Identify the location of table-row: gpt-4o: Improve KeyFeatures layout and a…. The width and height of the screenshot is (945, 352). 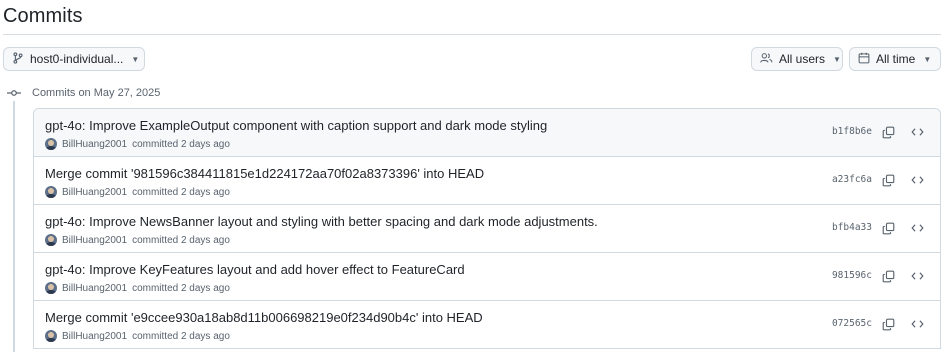
(487, 277).